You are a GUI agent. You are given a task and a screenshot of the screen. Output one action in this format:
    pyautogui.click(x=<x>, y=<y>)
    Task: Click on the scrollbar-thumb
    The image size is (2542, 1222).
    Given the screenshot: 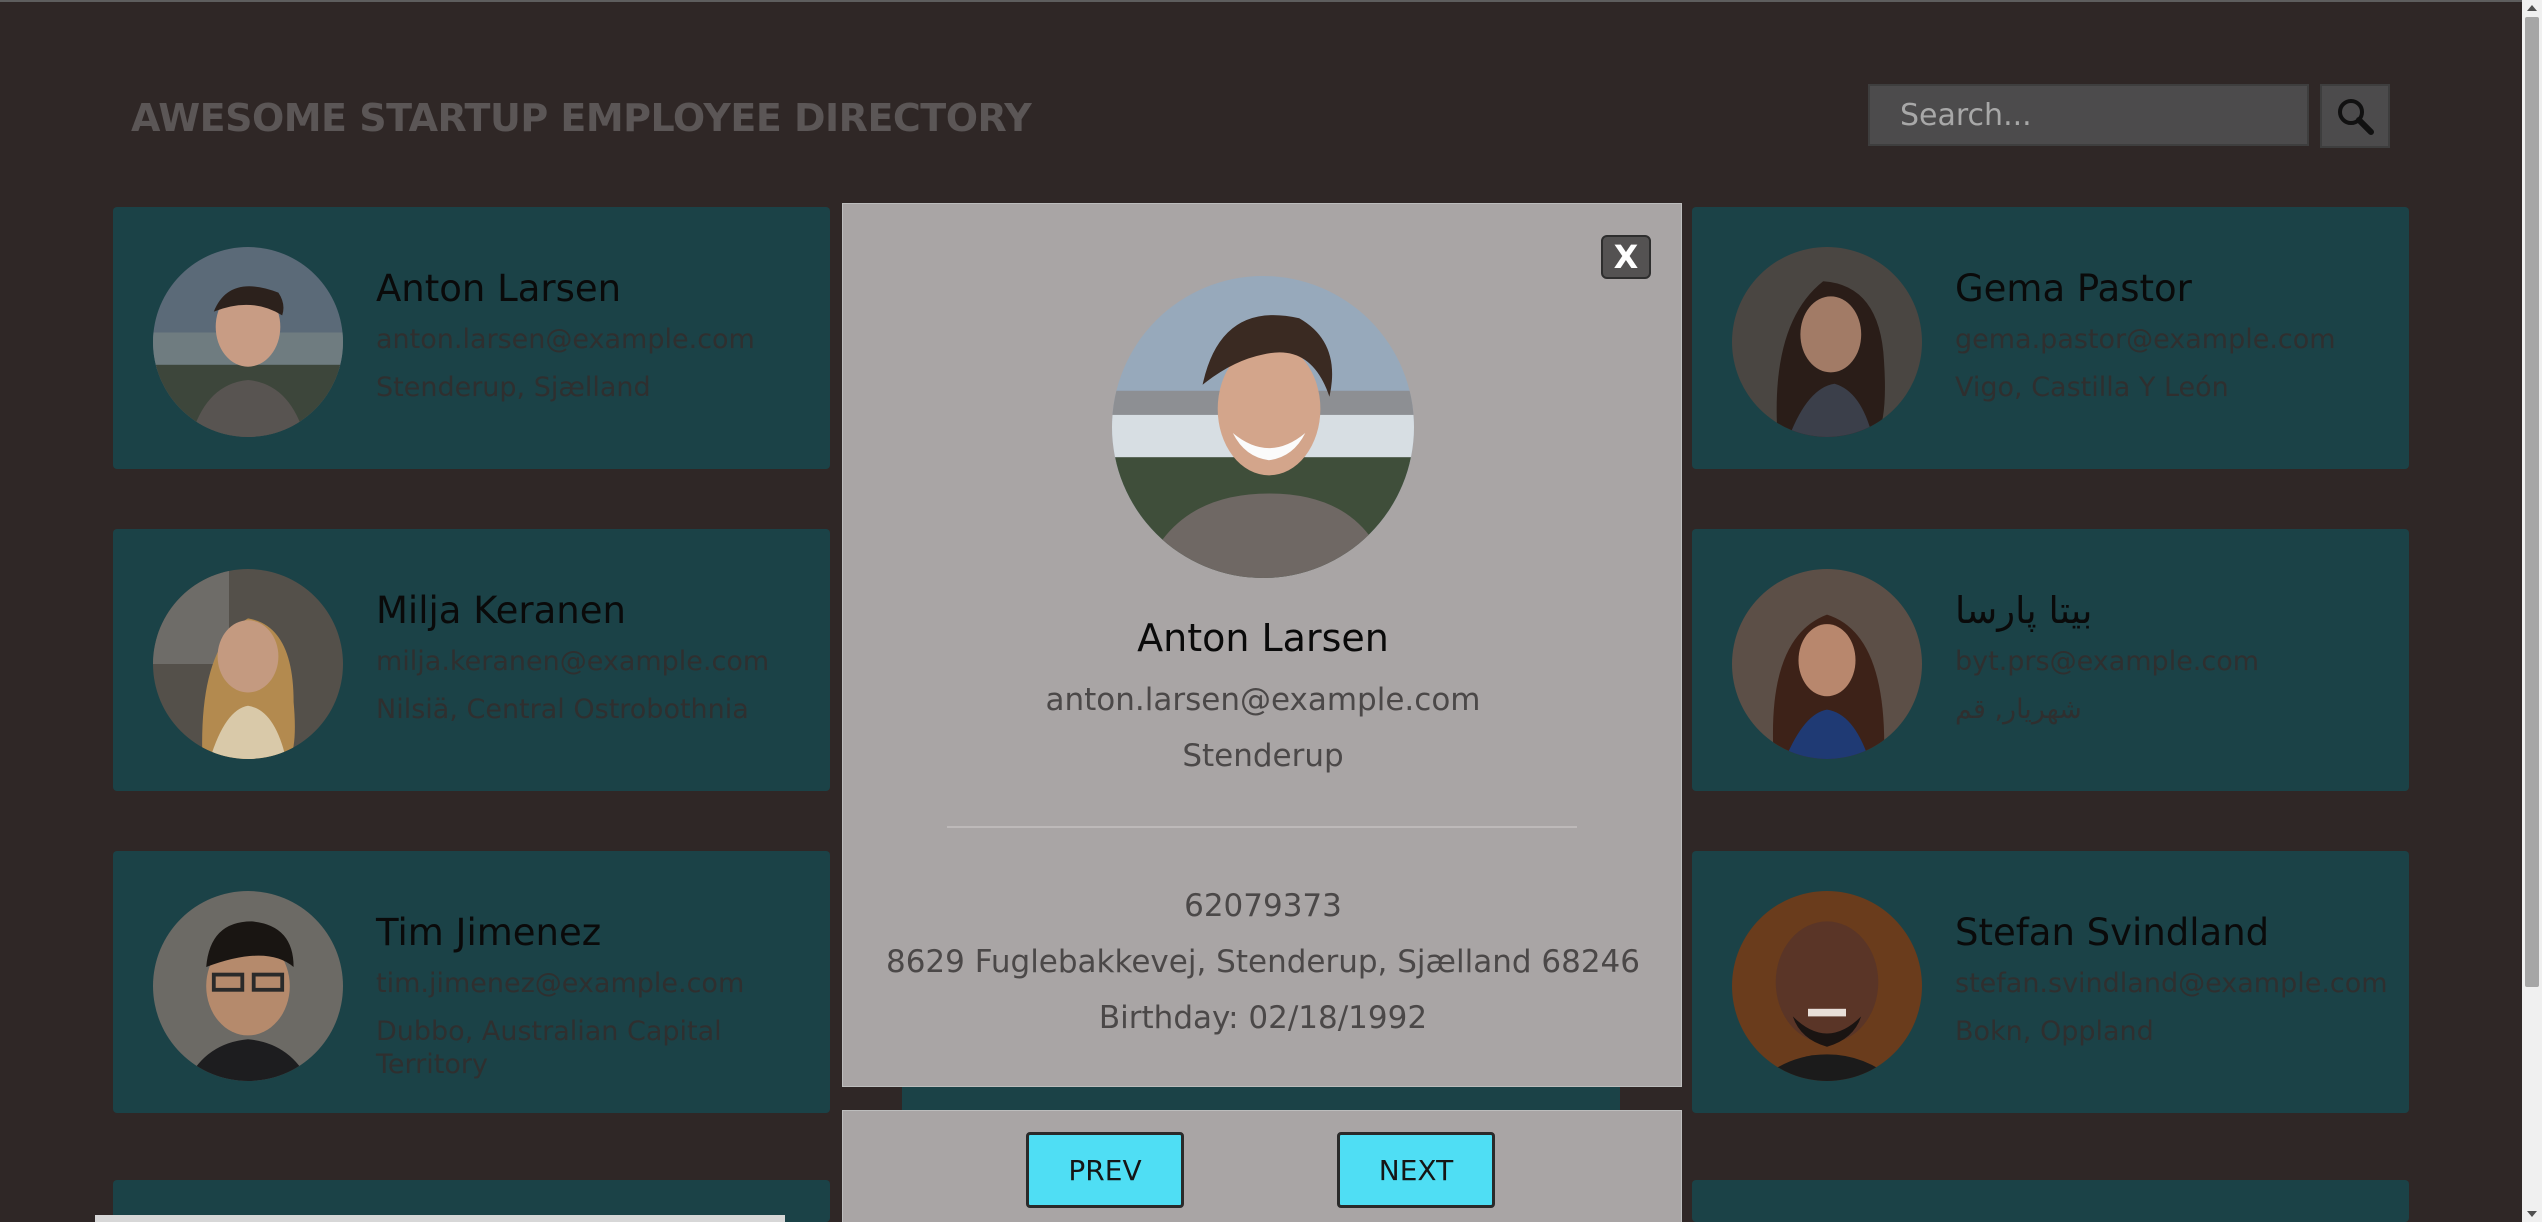 What is the action you would take?
    pyautogui.click(x=2532, y=502)
    